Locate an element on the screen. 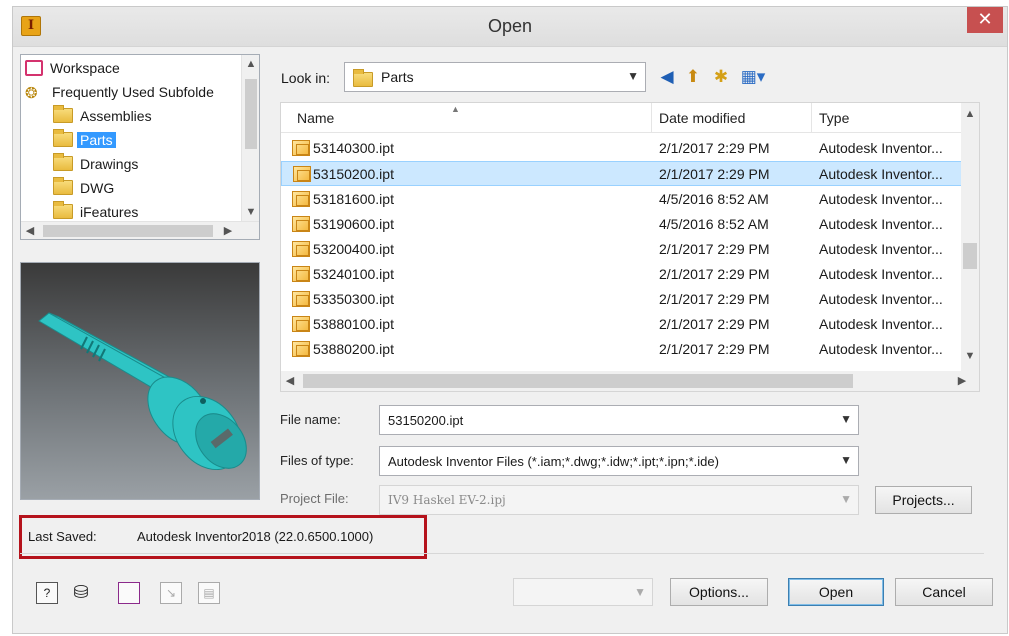  tree-horizontal-scrollbar: ◀ ▶ is located at coordinates (140, 230).